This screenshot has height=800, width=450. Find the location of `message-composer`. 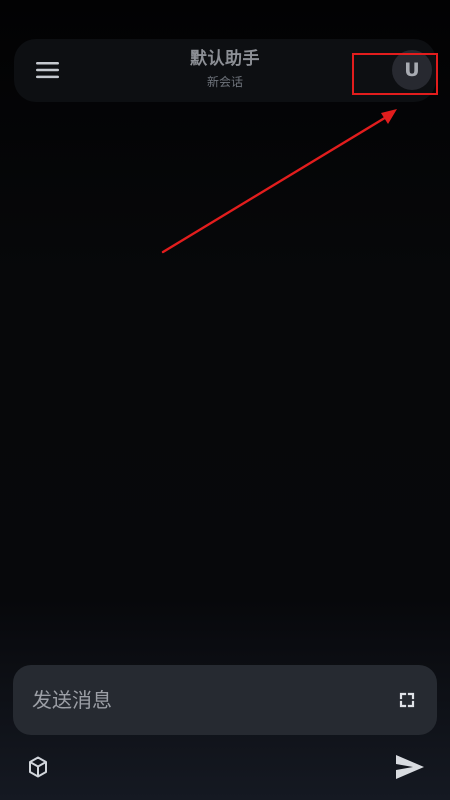

message-composer is located at coordinates (225, 700).